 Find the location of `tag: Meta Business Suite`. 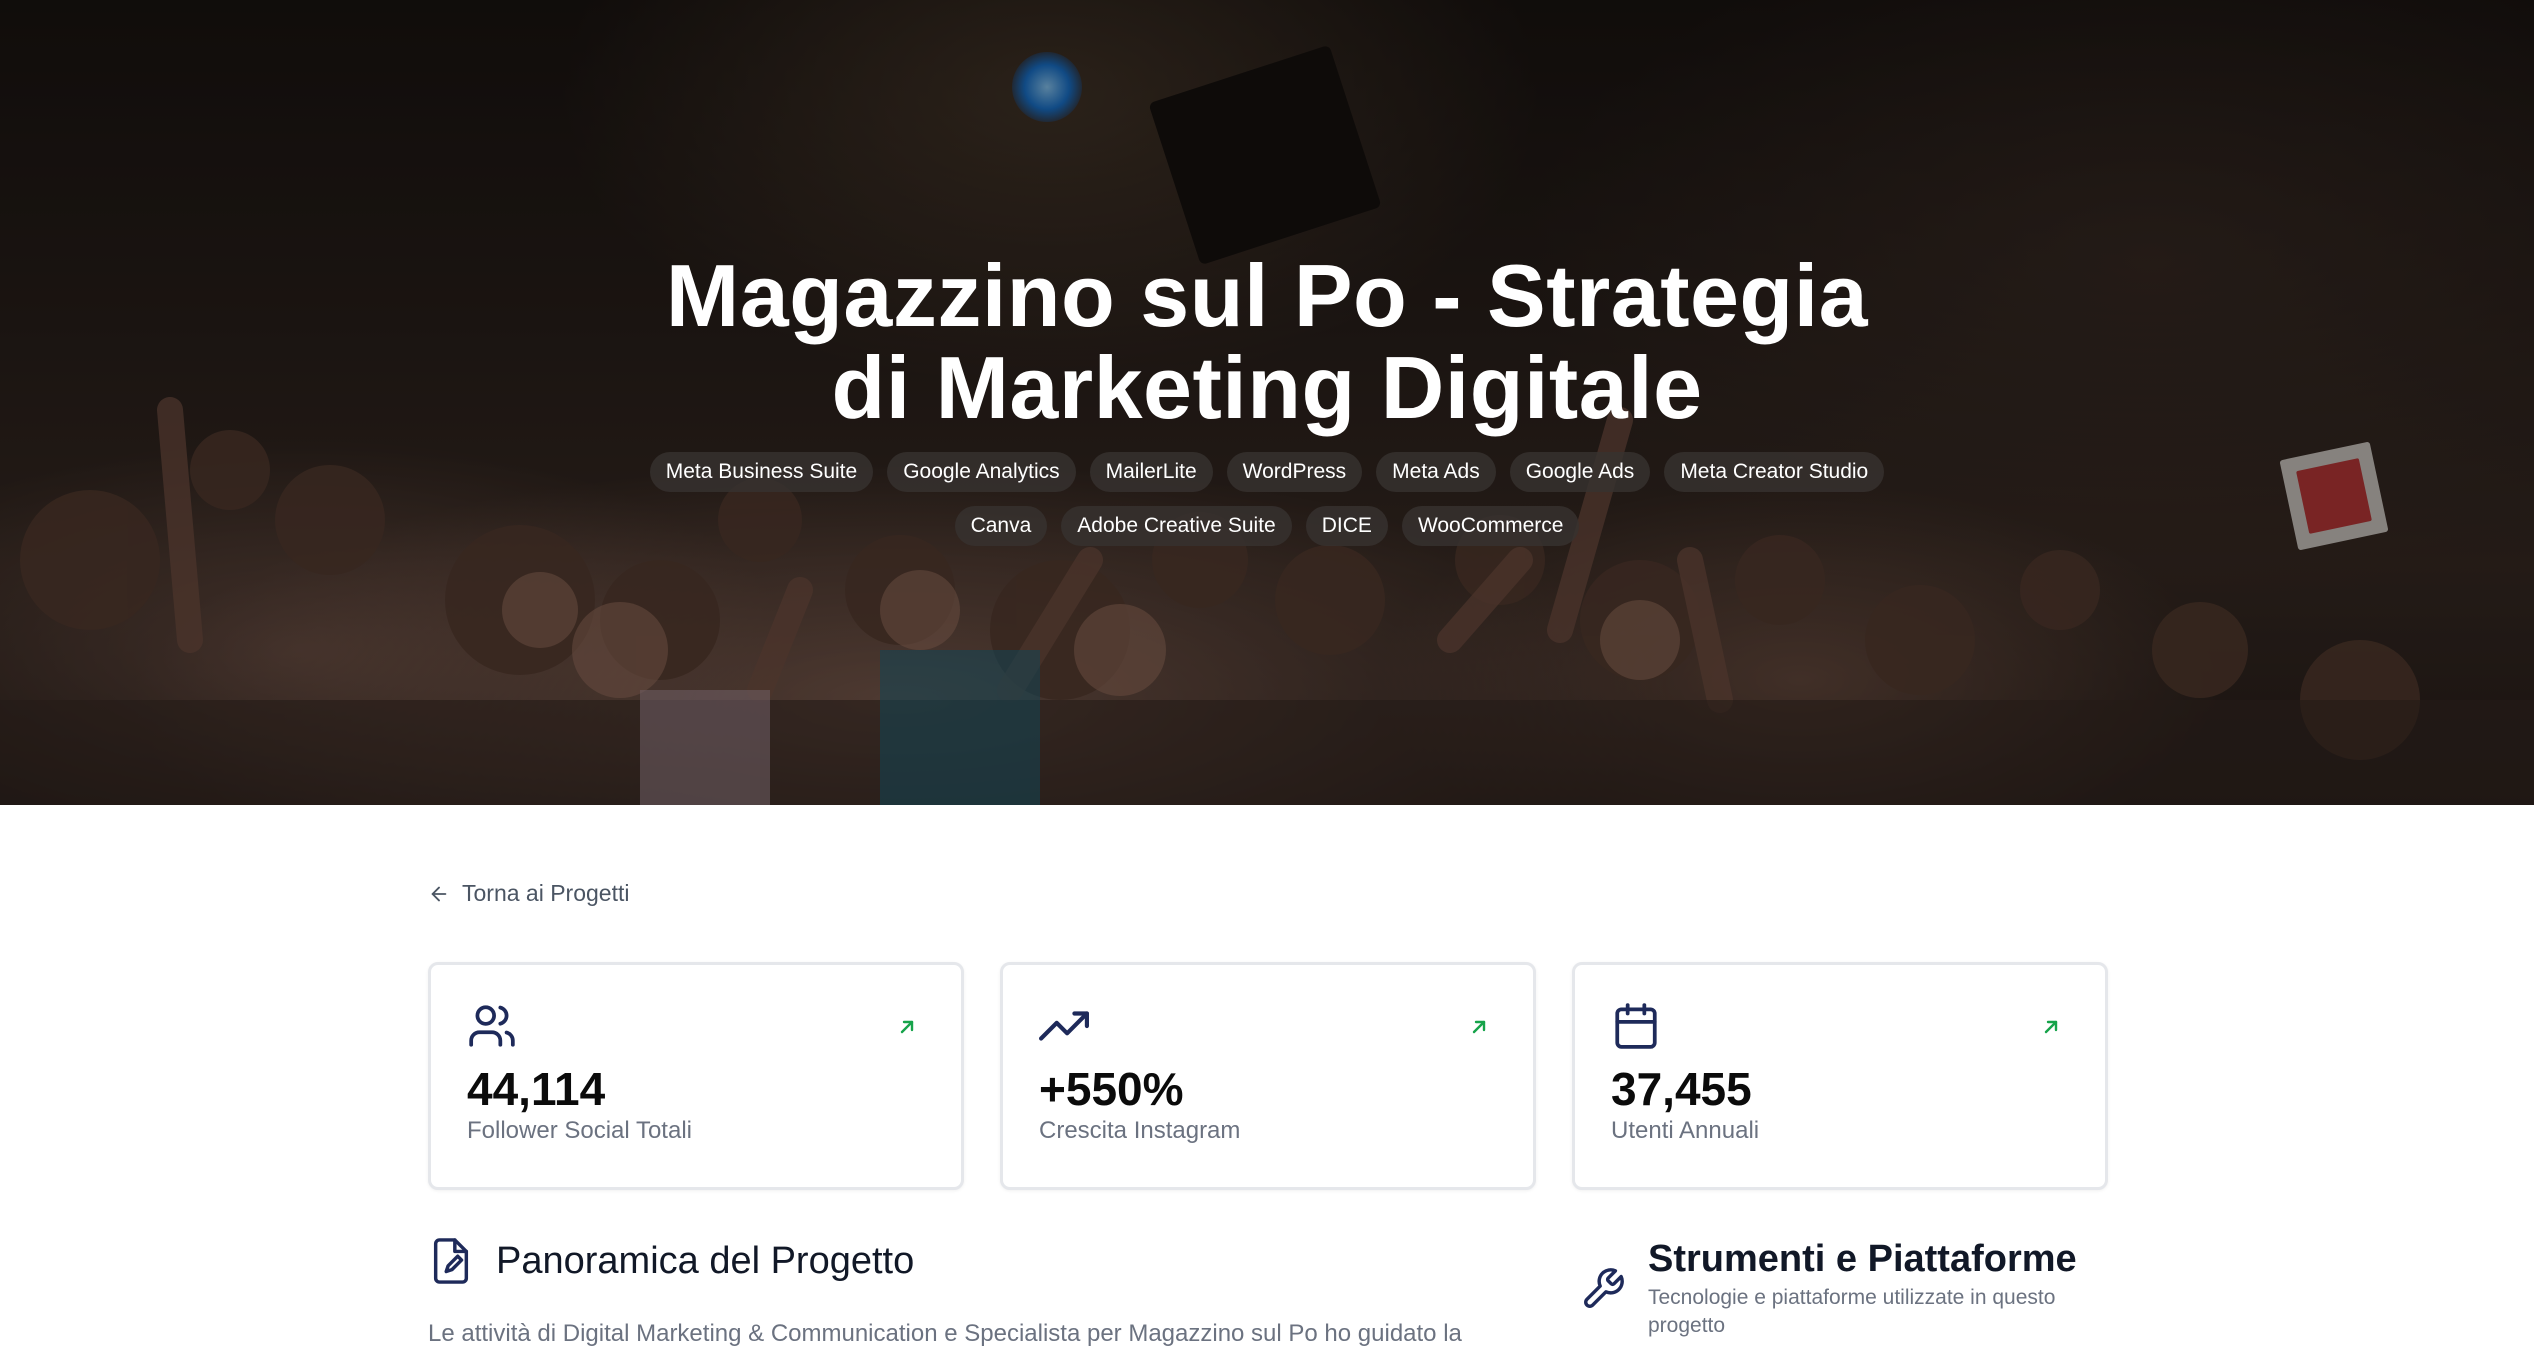

tag: Meta Business Suite is located at coordinates (761, 472).